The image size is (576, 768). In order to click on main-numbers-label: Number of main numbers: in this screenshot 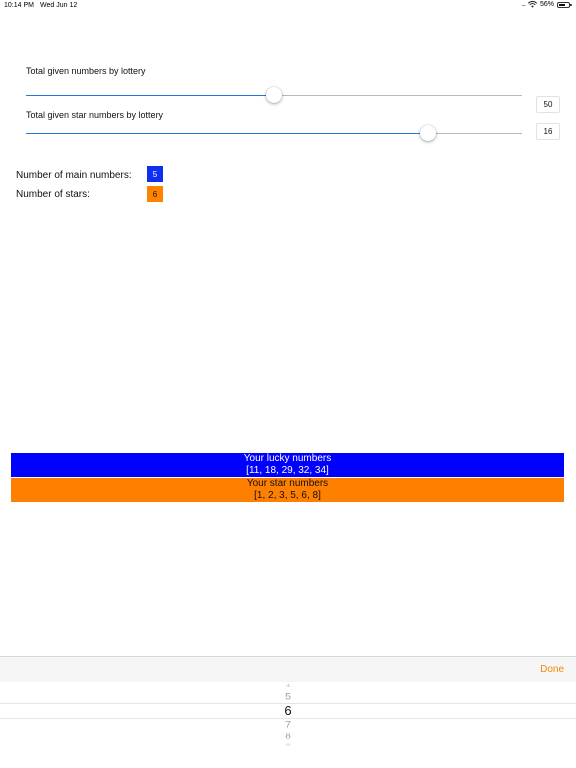, I will do `click(74, 175)`.